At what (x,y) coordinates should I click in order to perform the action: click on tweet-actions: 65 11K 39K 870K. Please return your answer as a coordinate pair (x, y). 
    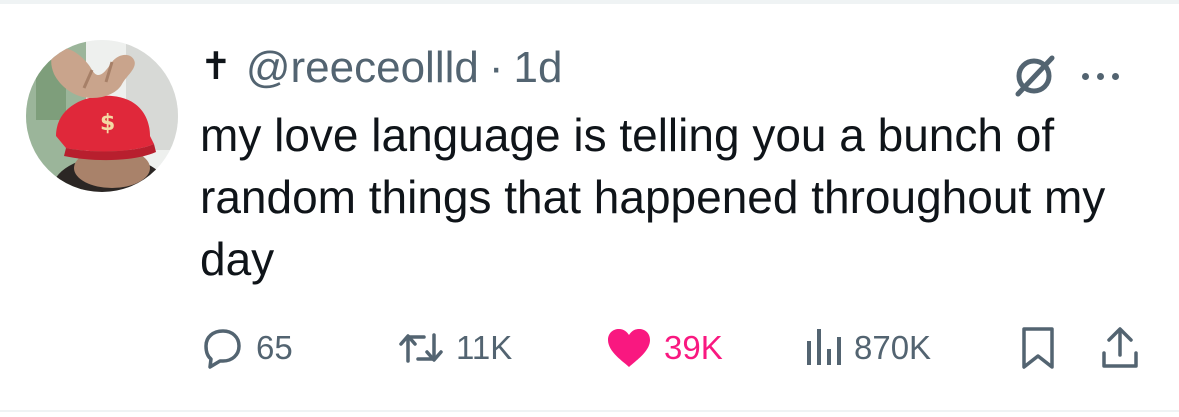
    Looking at the image, I should click on (675, 348).